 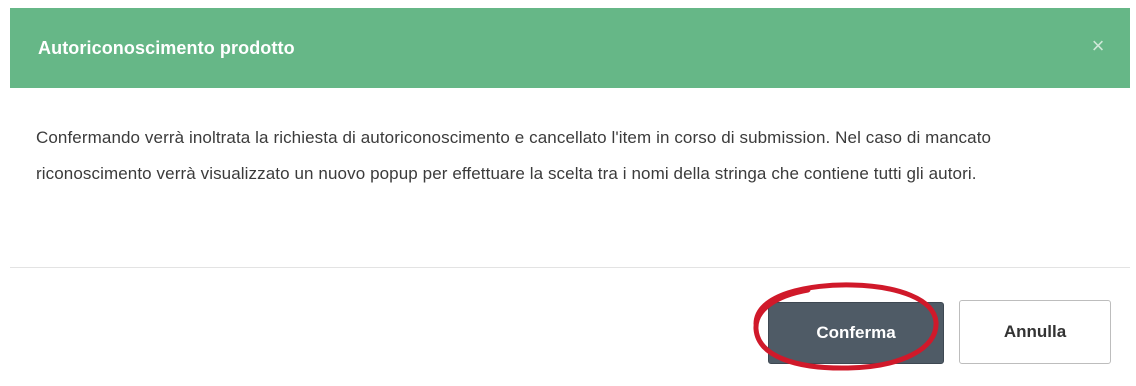 I want to click on dialog-title: Autoriconoscimento prodotto, so click(x=166, y=48).